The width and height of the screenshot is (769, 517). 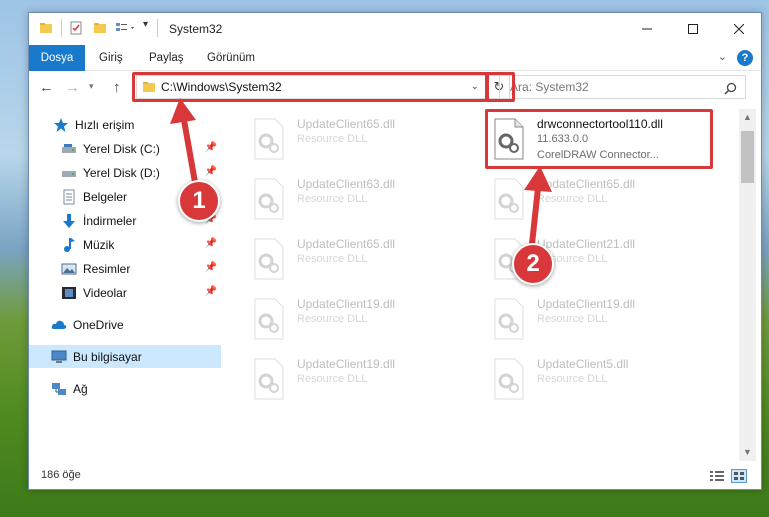 What do you see at coordinates (535, 216) in the screenshot?
I see `arrow-2-shaft` at bounding box center [535, 216].